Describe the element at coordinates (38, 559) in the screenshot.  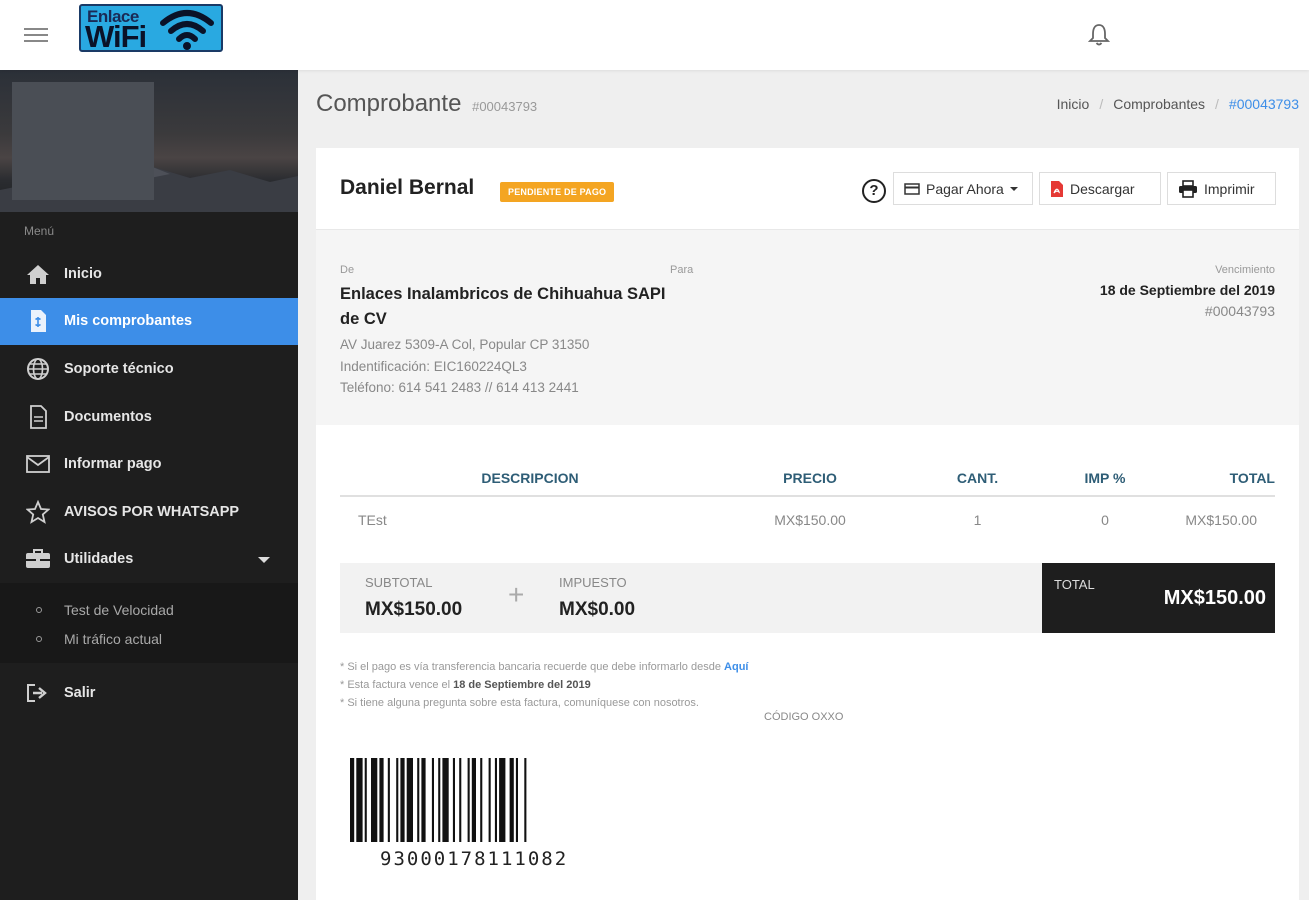
I see `toolbox-icon` at that location.